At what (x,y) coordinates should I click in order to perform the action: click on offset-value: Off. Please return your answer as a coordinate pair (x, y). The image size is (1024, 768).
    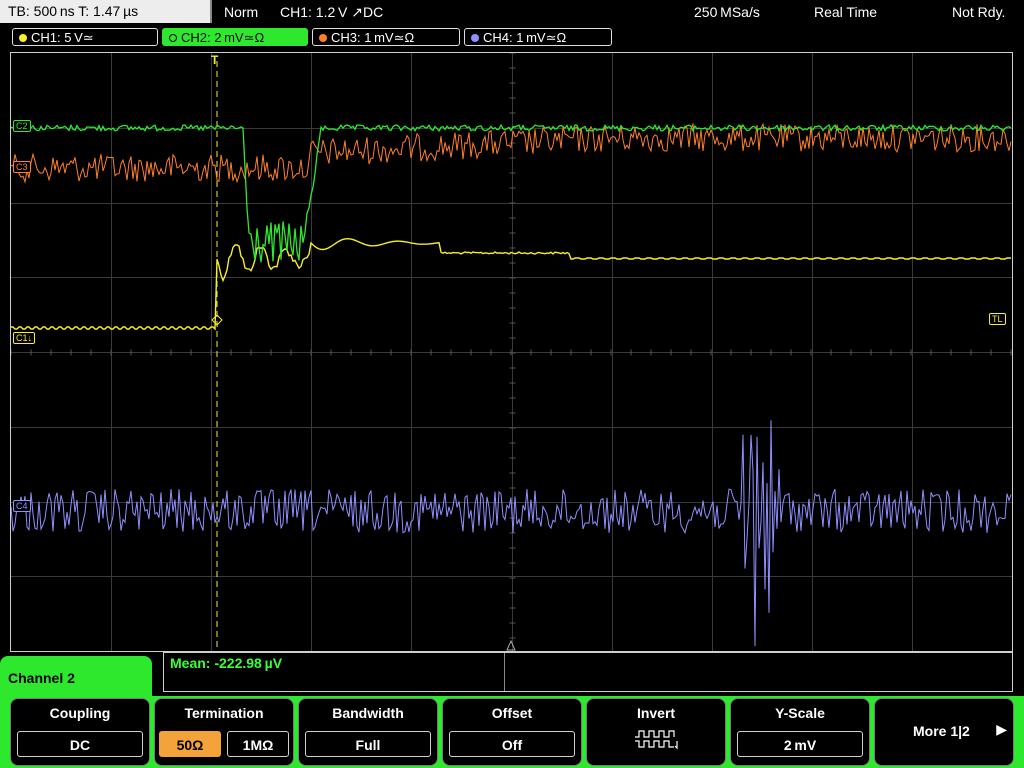
    Looking at the image, I should click on (512, 744).